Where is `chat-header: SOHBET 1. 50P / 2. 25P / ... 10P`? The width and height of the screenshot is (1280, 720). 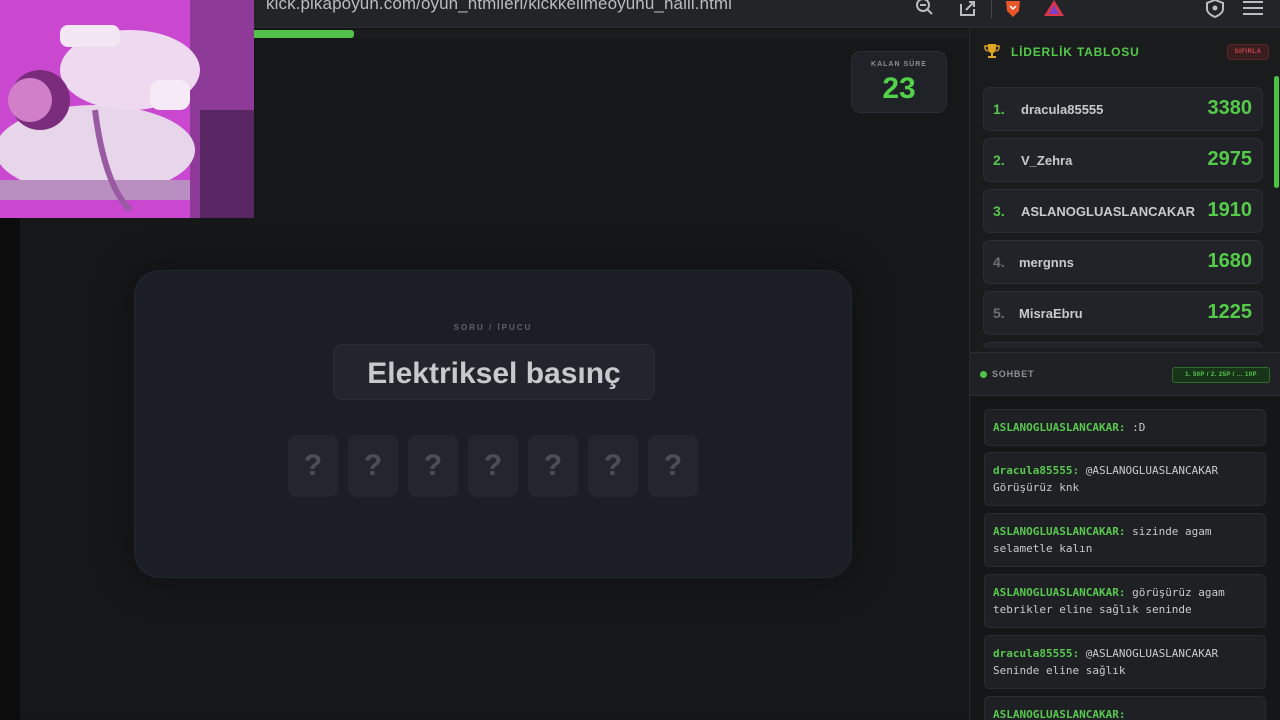
chat-header: SOHBET 1. 50P / 2. 25P / ... 10P is located at coordinates (1125, 374).